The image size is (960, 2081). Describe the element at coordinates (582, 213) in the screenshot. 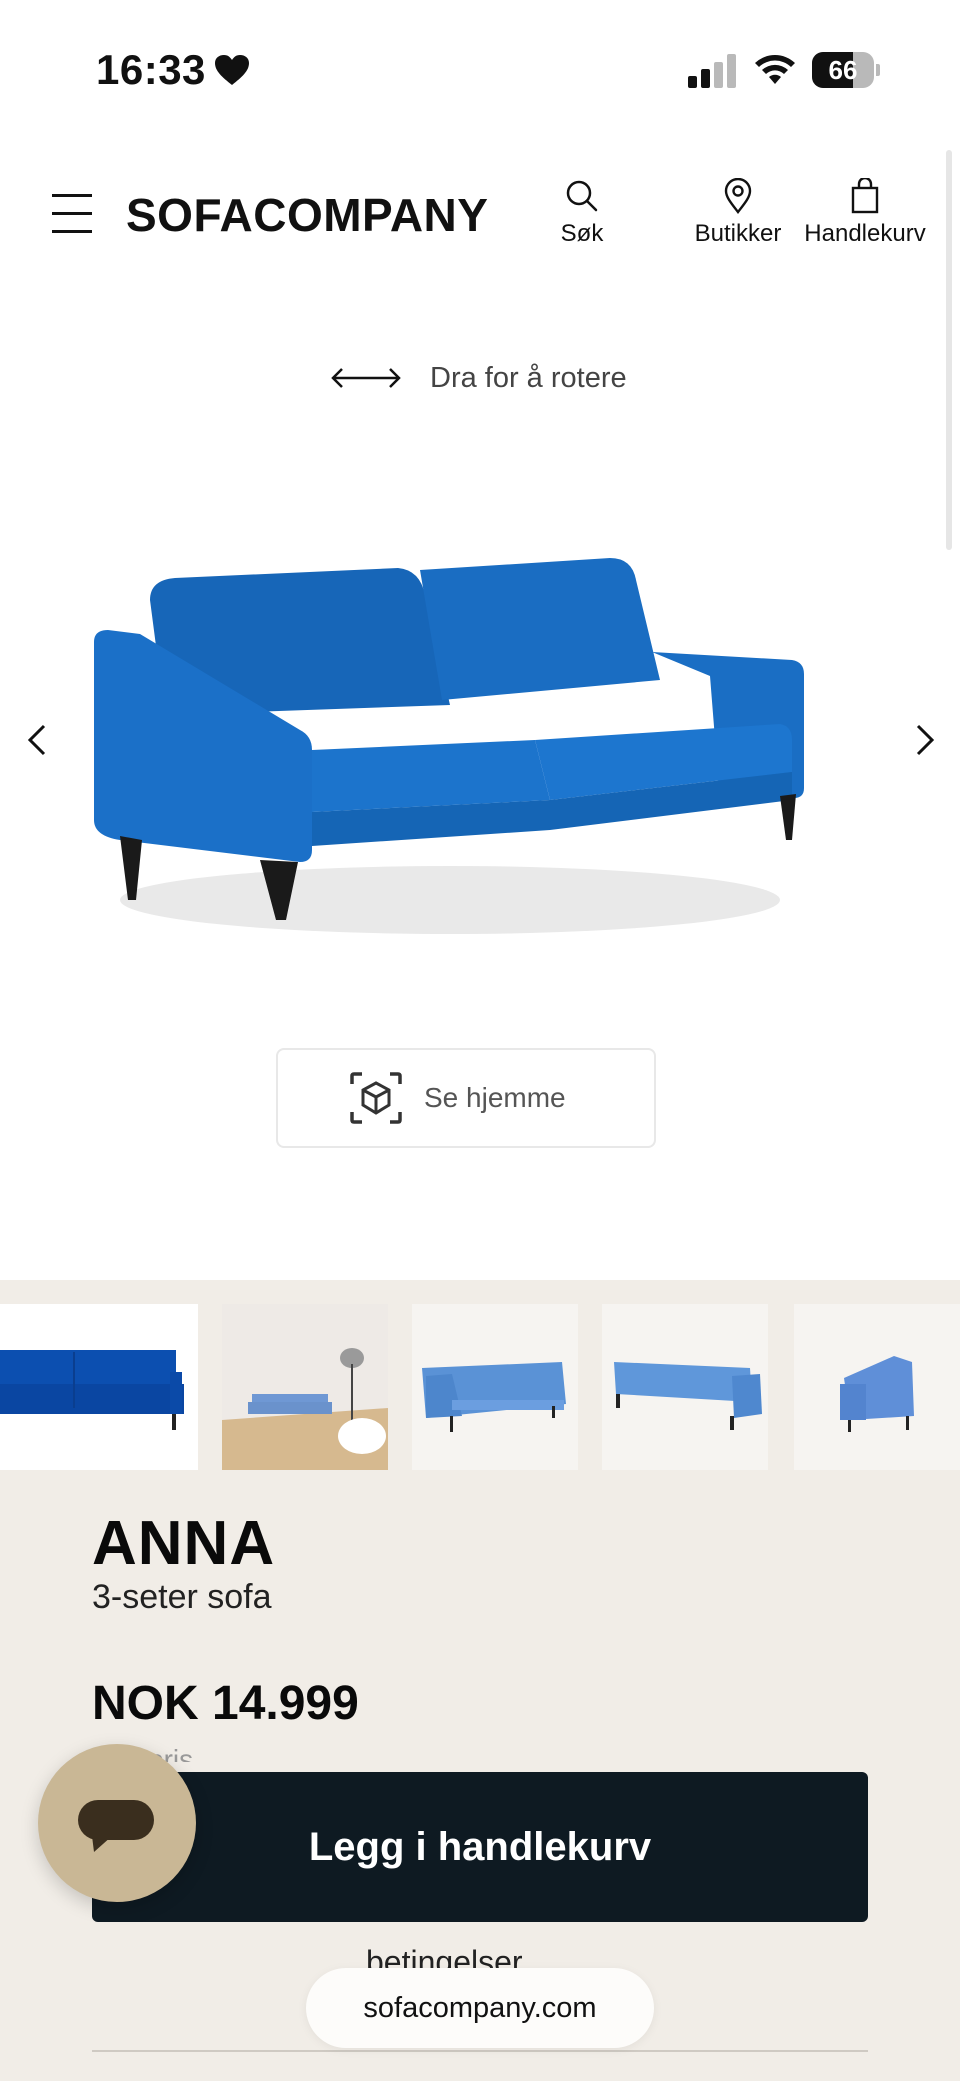

I see `search-button: Søk` at that location.